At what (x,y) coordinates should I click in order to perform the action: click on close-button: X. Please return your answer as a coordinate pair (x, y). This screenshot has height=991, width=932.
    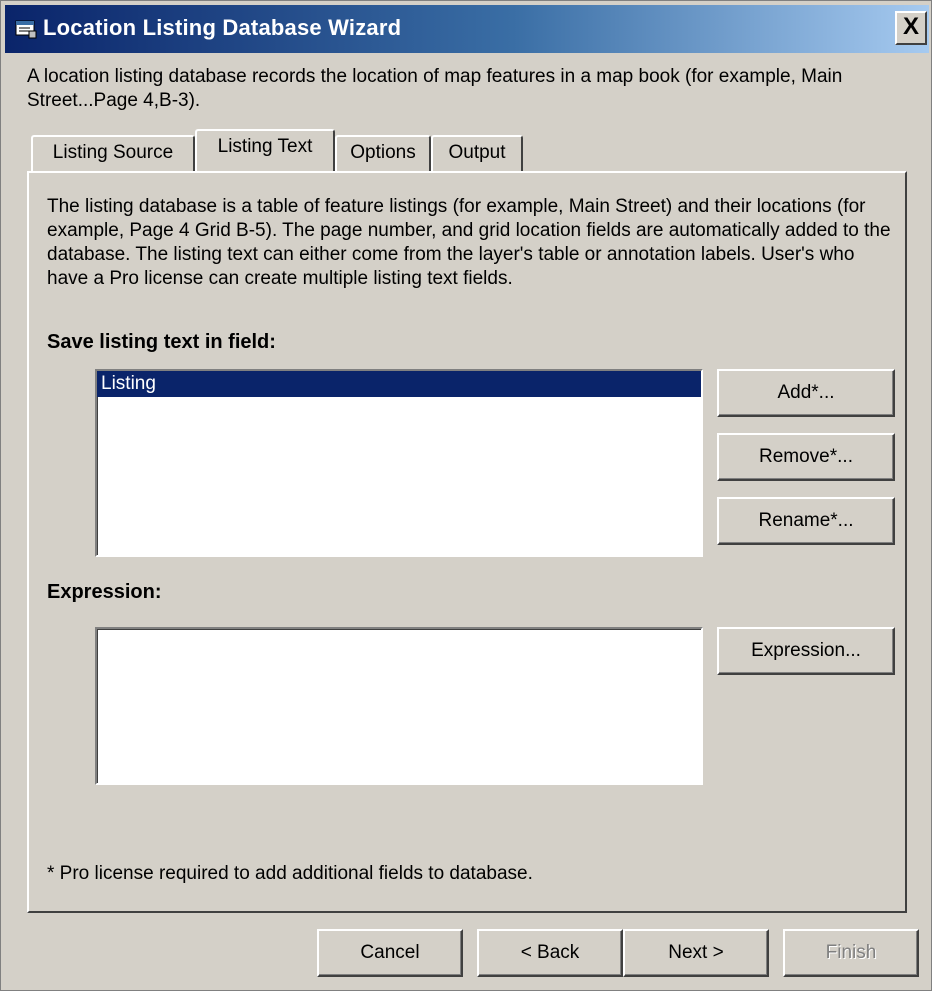
    Looking at the image, I should click on (911, 28).